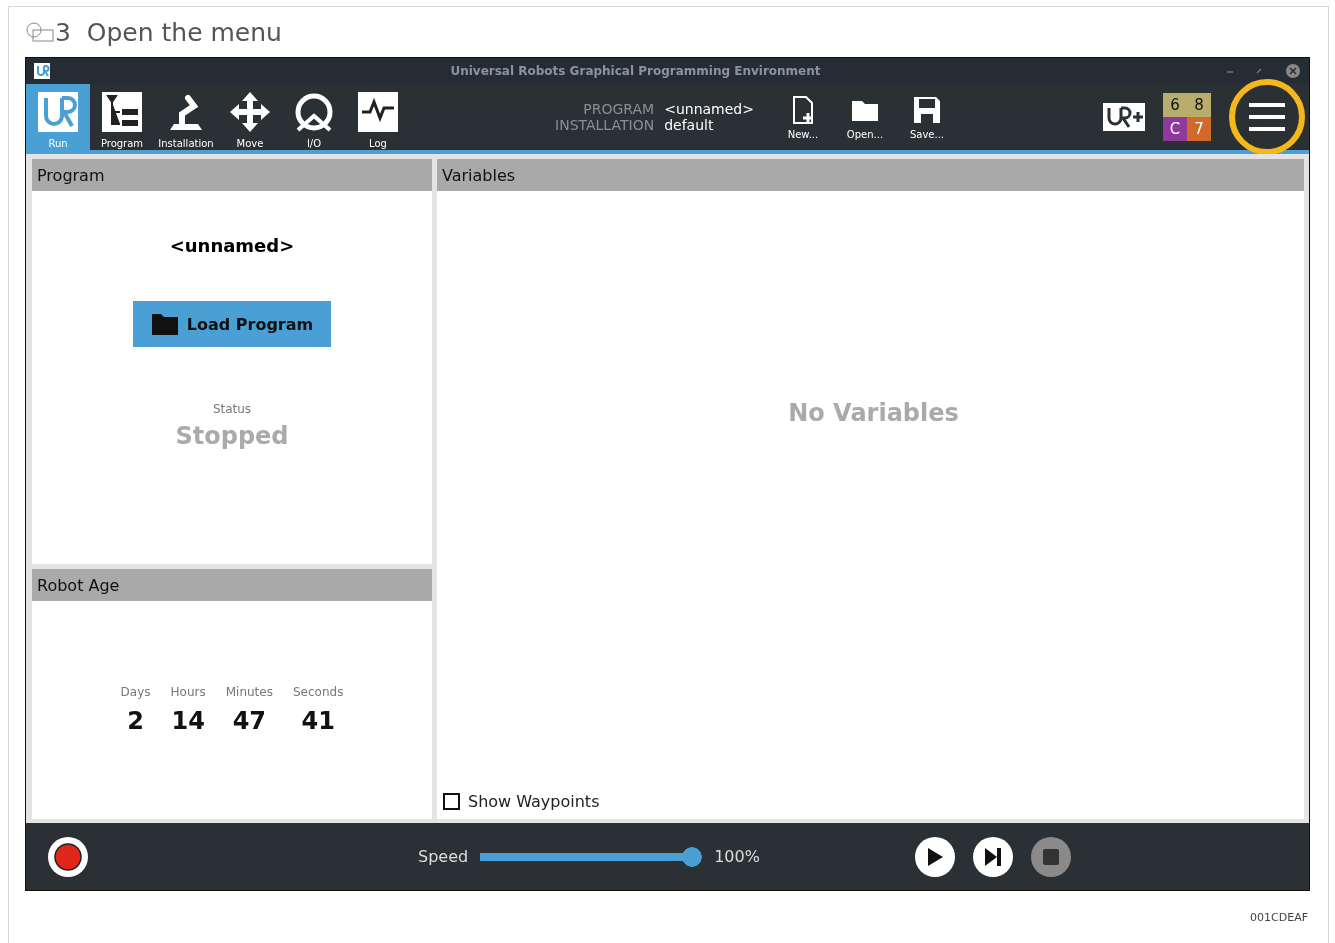 The image size is (1335, 943). I want to click on empty-message: No Variables, so click(873, 413).